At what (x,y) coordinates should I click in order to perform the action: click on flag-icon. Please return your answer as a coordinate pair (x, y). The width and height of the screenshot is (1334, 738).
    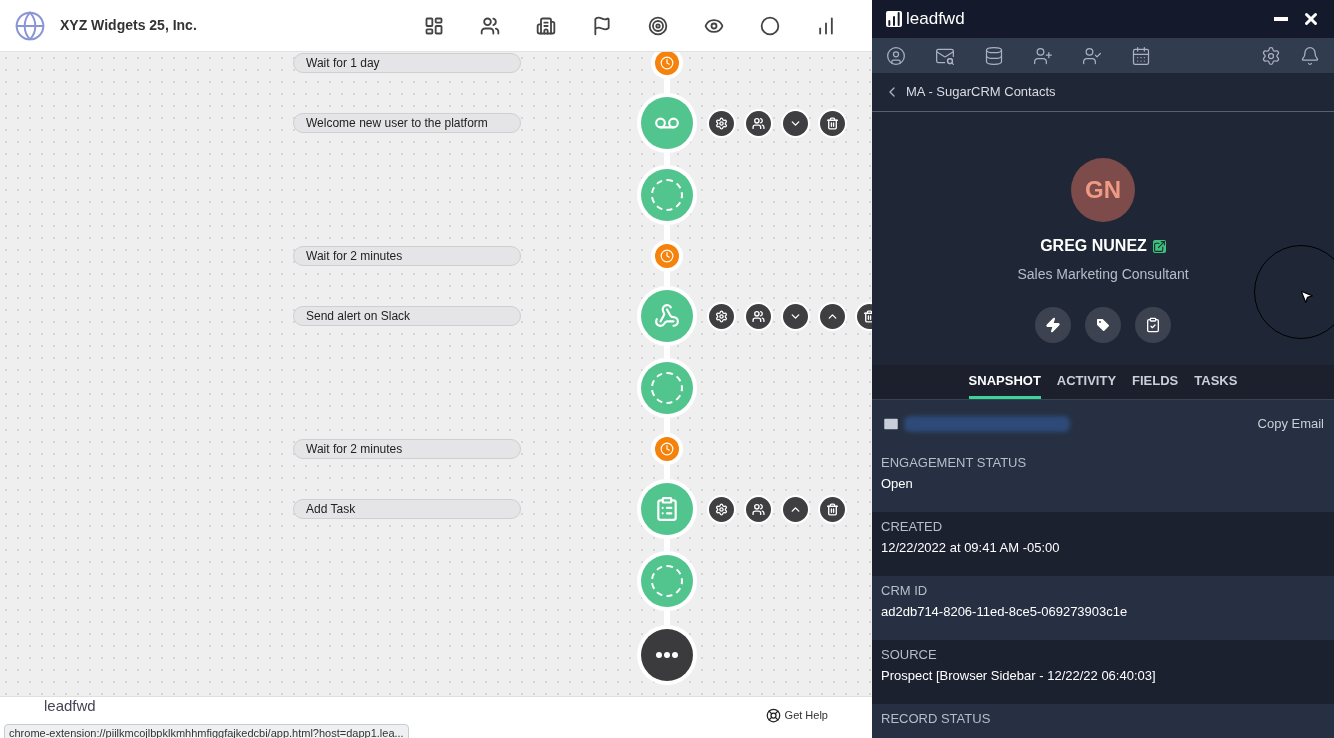
    Looking at the image, I should click on (602, 25).